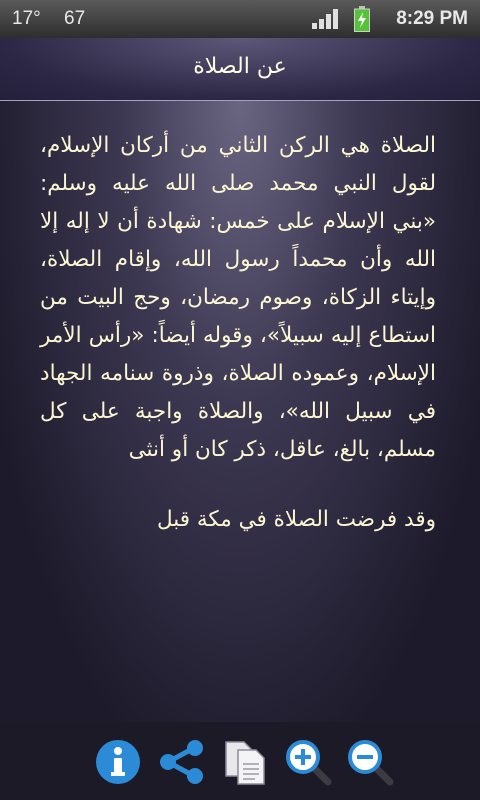 This screenshot has width=480, height=800. Describe the element at coordinates (26, 18) in the screenshot. I see `temperature-indicator: 17°` at that location.